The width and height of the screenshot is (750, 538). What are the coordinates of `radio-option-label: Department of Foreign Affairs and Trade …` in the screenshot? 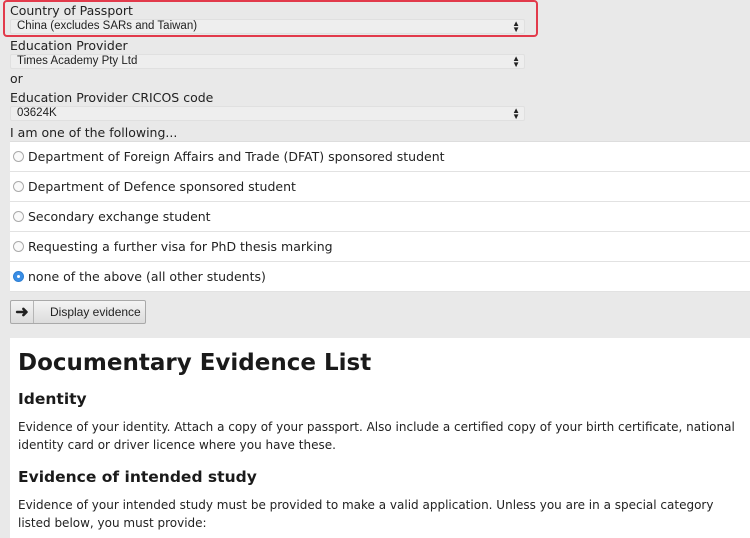 It's located at (236, 156).